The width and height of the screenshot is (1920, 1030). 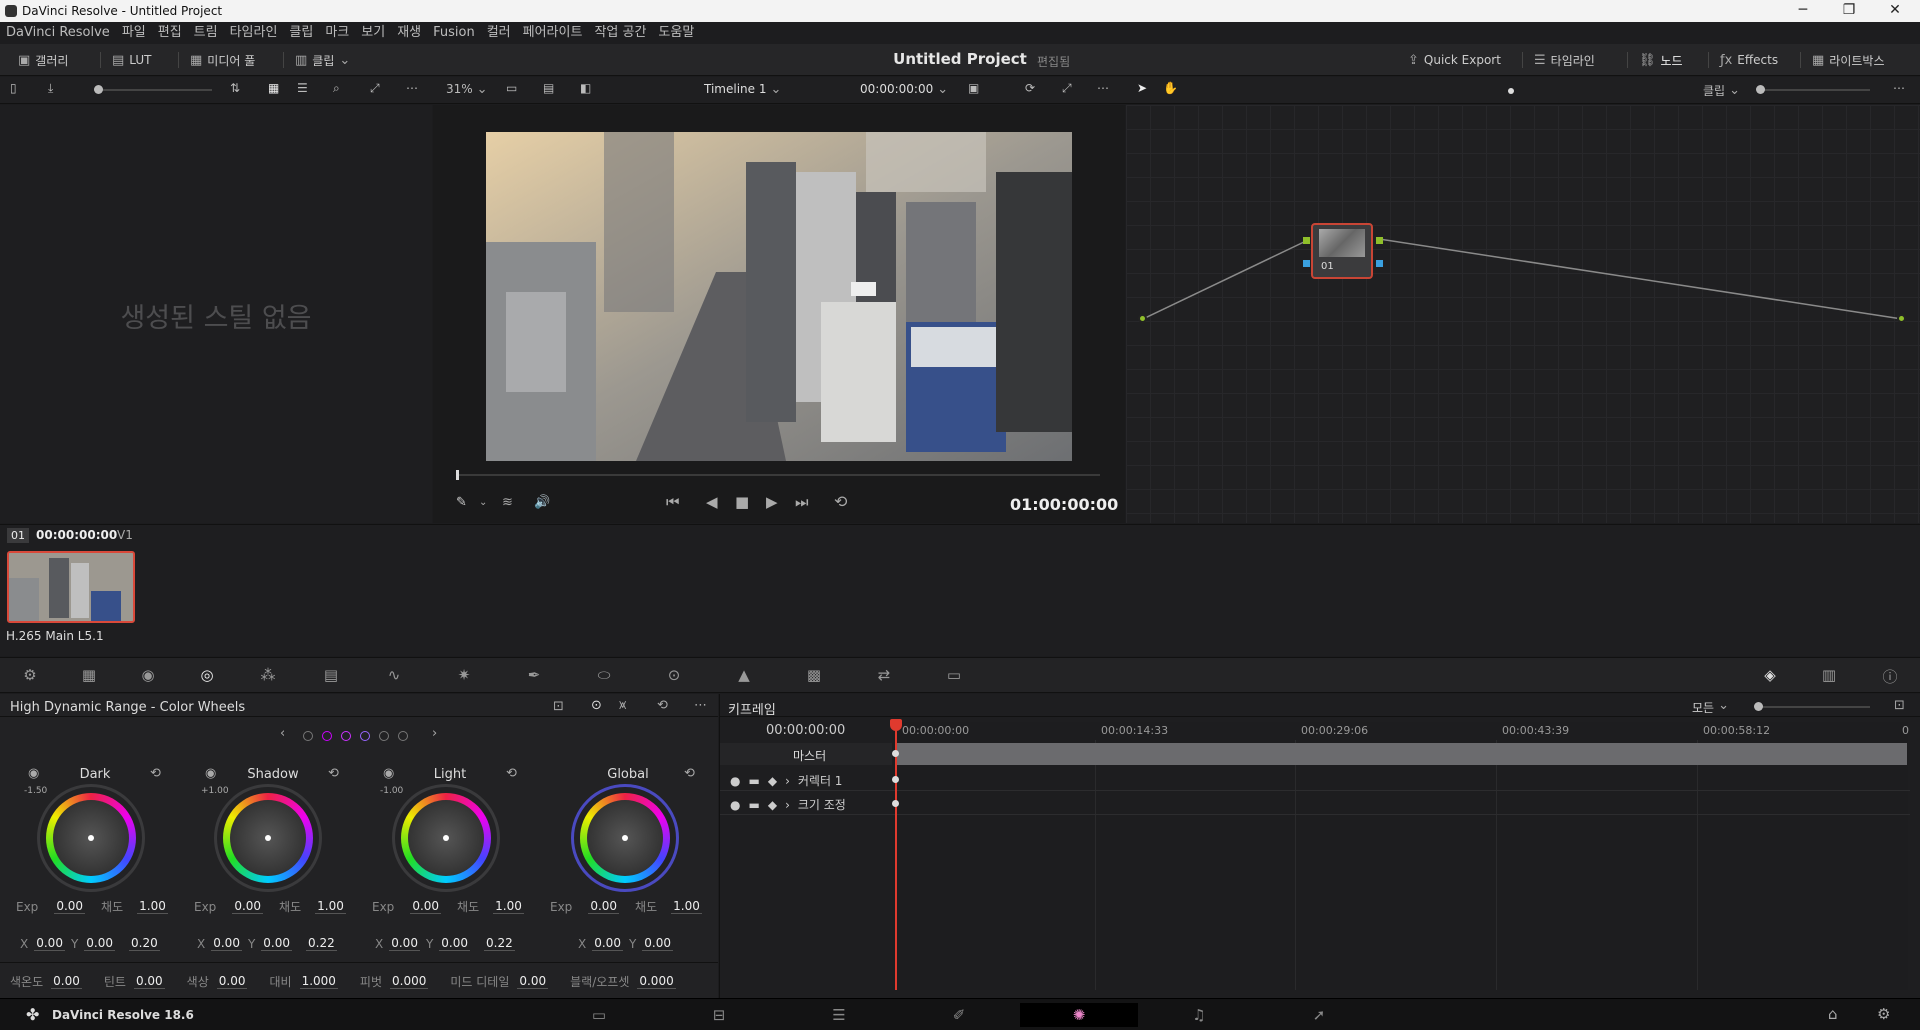 I want to click on timecode-dropdown: 00:00:00:00 ⌄, so click(x=904, y=89).